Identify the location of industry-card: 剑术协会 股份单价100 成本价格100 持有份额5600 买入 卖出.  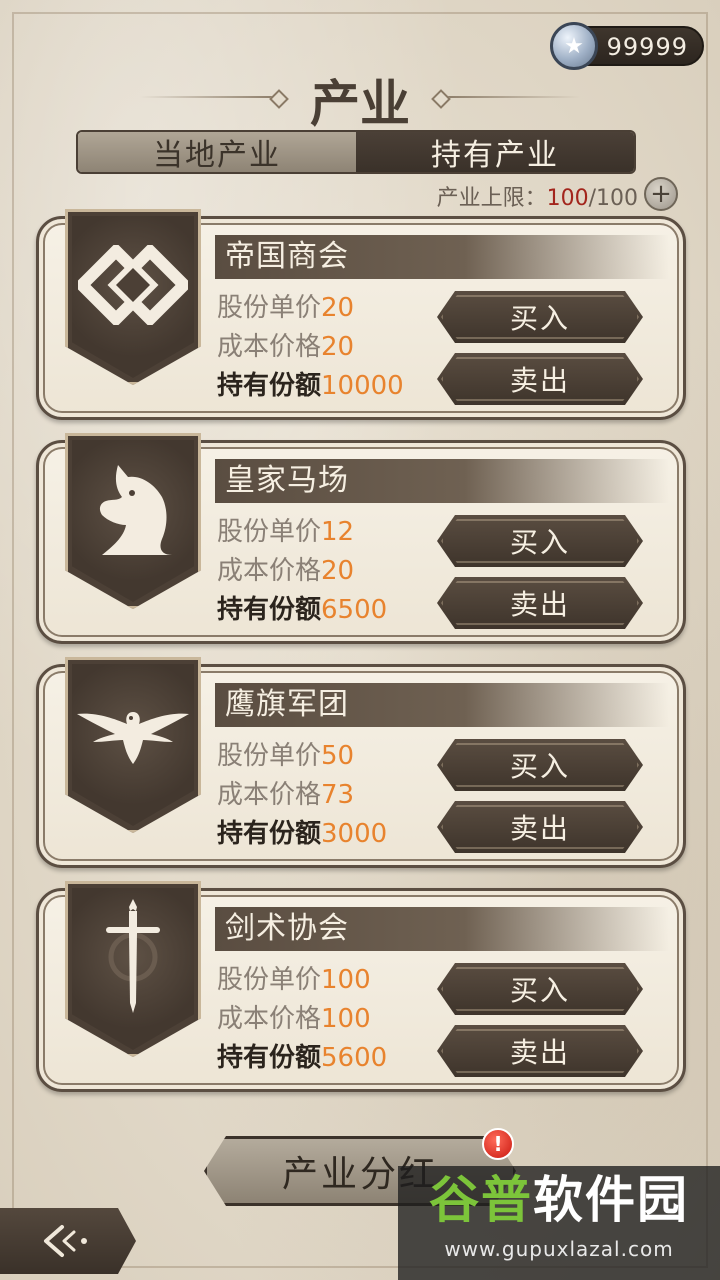
(361, 986).